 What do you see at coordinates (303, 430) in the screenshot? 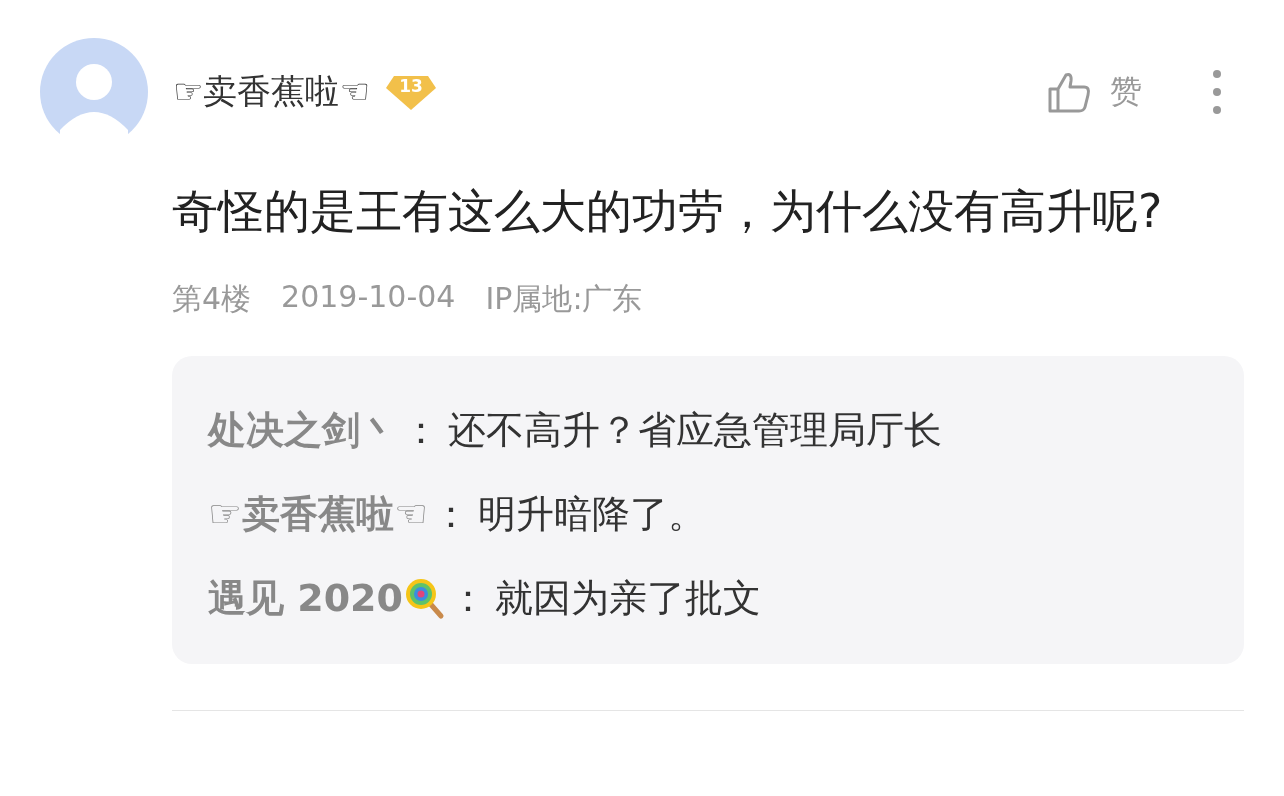
I see `reply-author: 处决之剑丶` at bounding box center [303, 430].